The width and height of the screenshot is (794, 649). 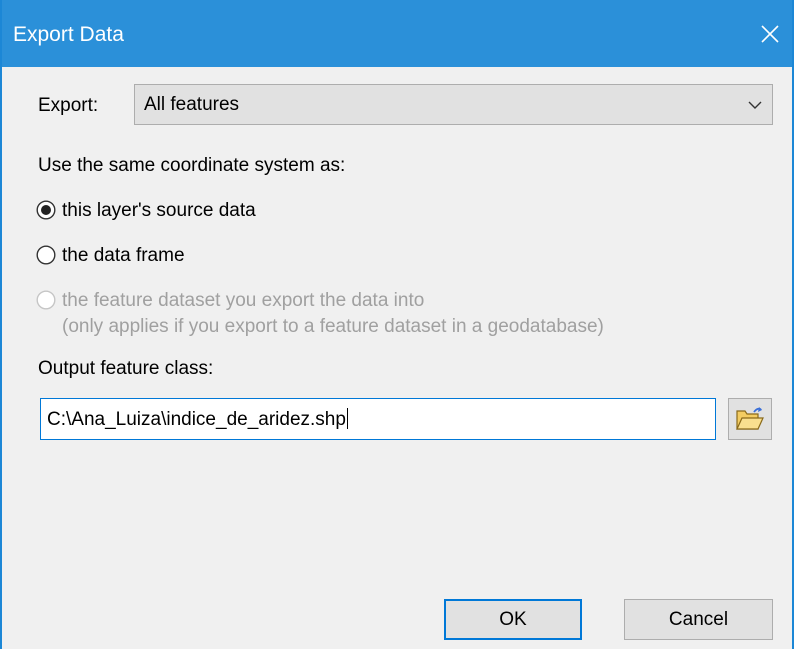 I want to click on cancel-button: Cancel, so click(x=698, y=619).